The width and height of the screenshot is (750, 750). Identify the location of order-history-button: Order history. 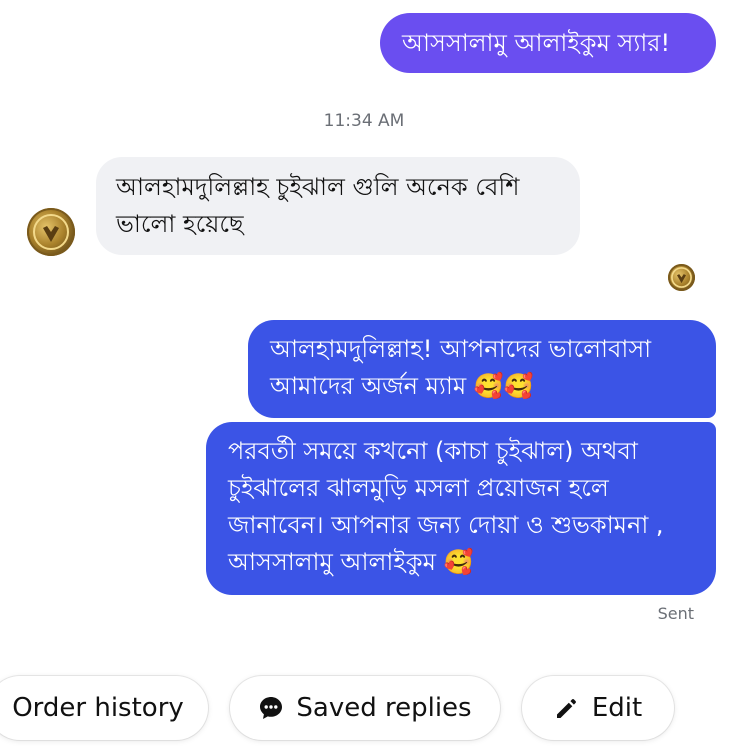
(104, 708).